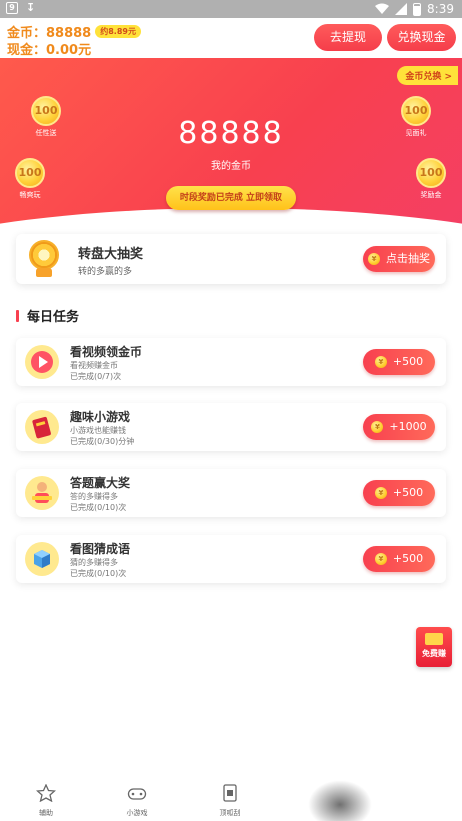 This screenshot has height=821, width=462. I want to click on lottery-draw-button: ¥ 点击抽奖, so click(399, 259).